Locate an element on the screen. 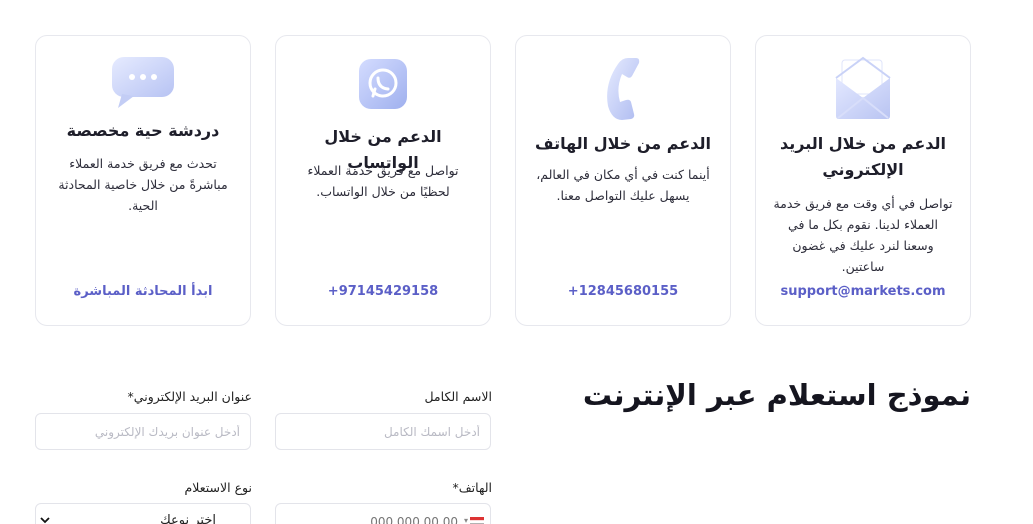 The height and width of the screenshot is (524, 1033). chevron-down-icon is located at coordinates (45, 519).